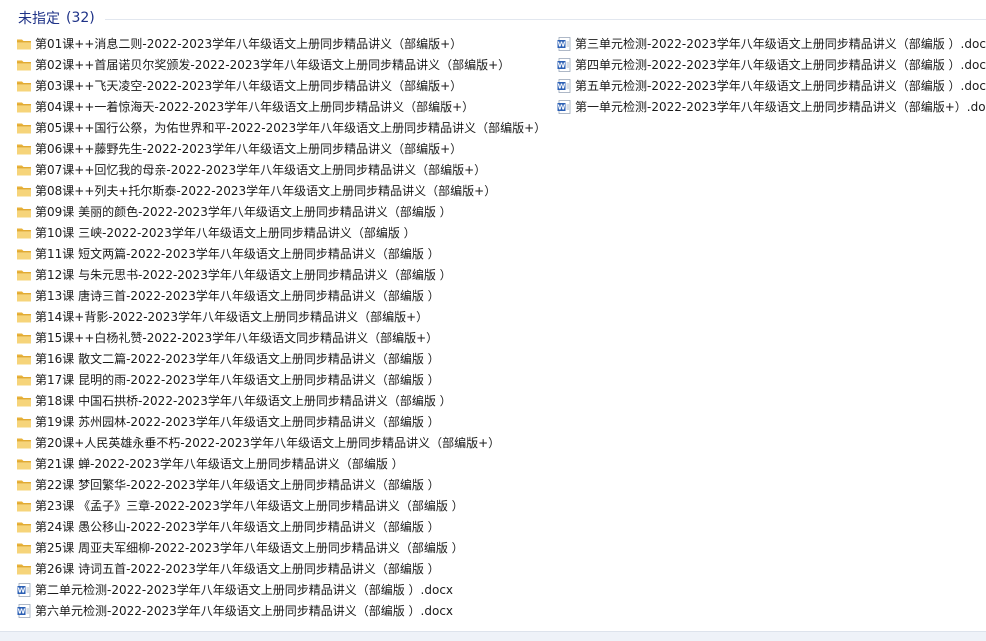  I want to click on item-name: 第22课 梦回繁华-2022-2023学年八年级语文上册同步精品讲义（部编版 ）, so click(237, 485).